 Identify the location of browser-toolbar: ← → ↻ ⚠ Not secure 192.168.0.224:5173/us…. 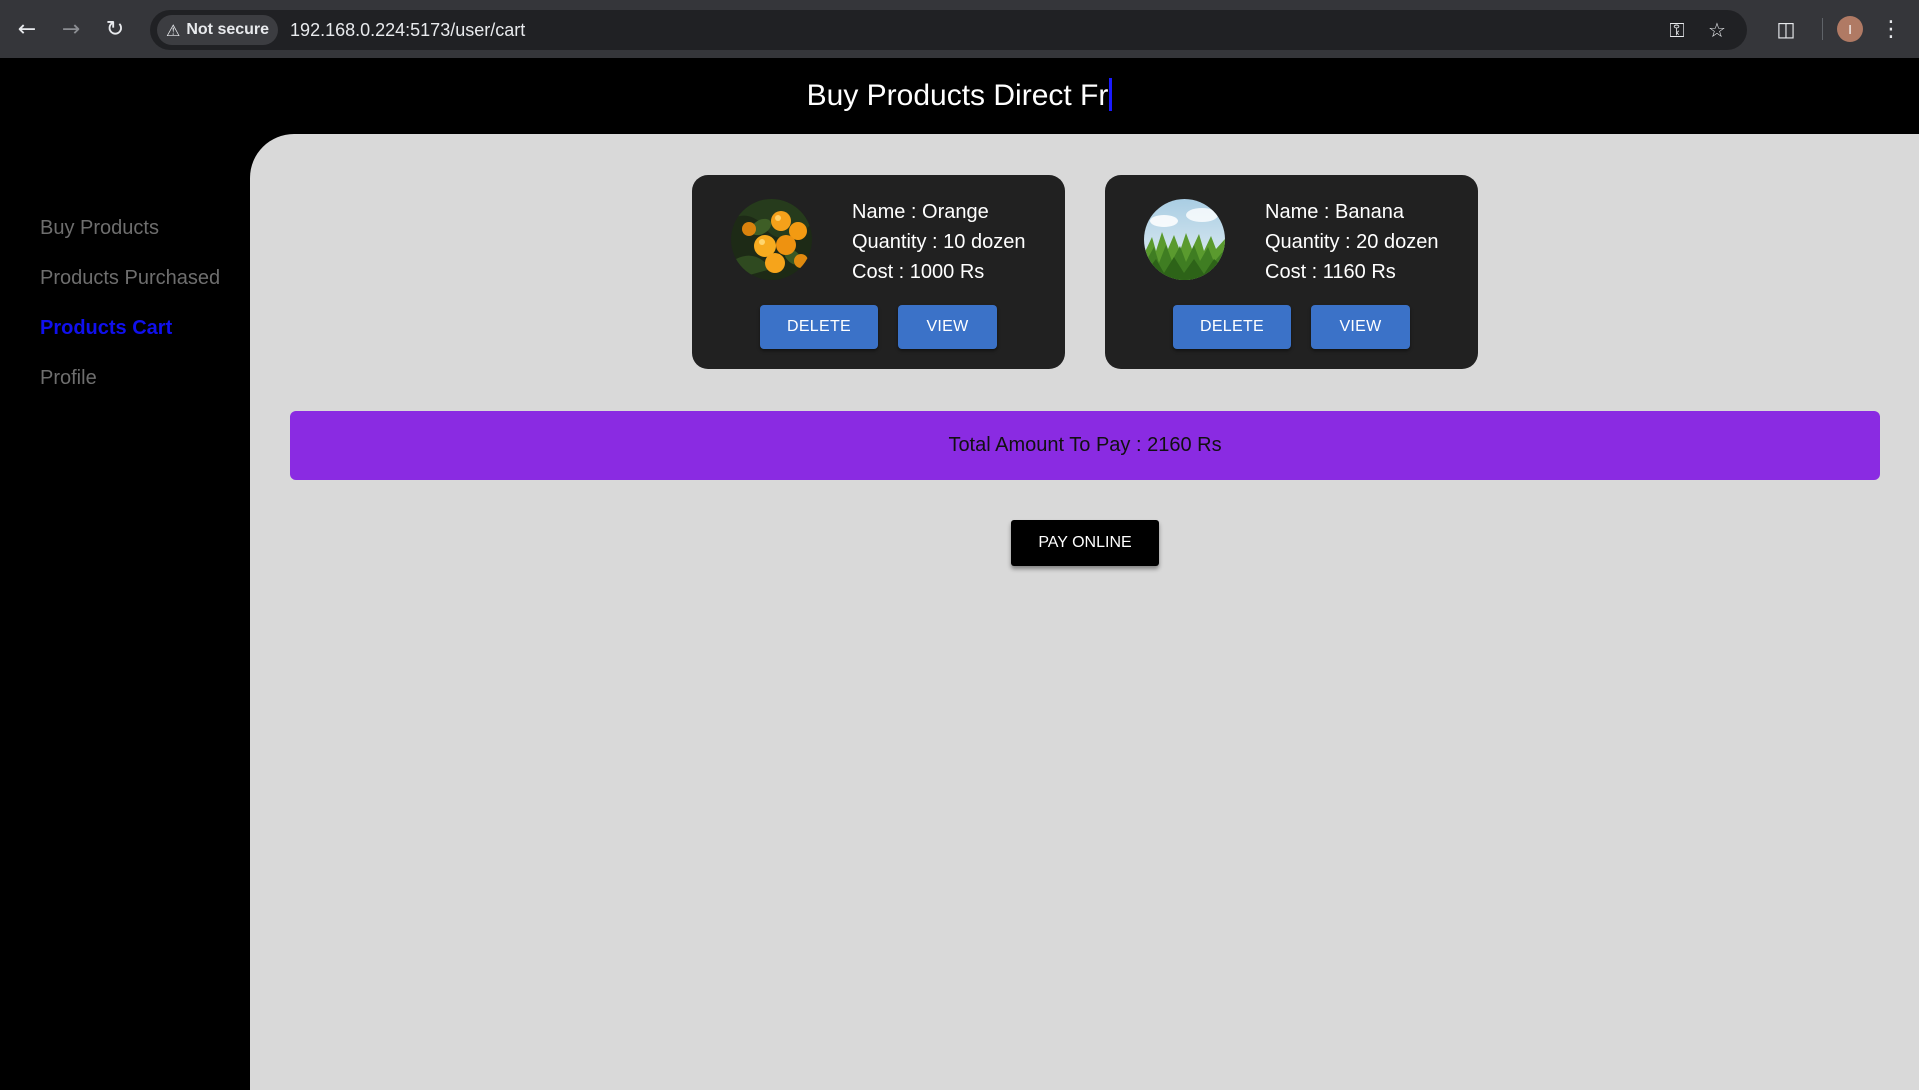
(959, 29).